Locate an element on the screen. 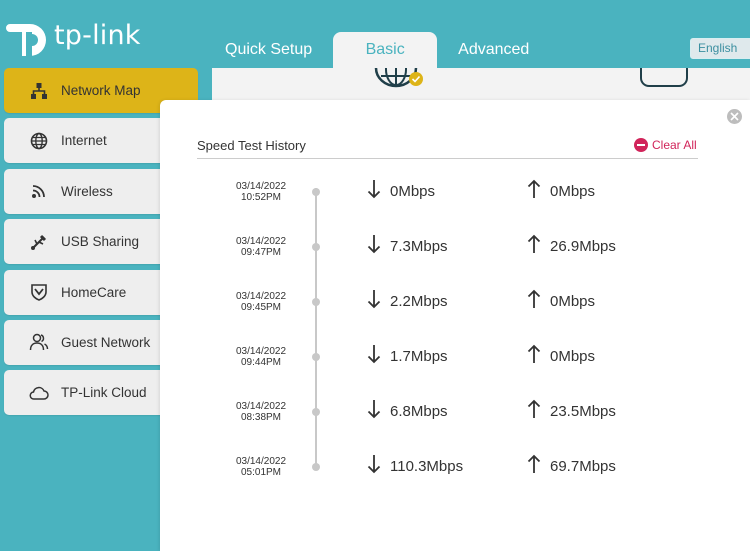 The image size is (750, 551). download-value: 6.8Mbps is located at coordinates (419, 411).